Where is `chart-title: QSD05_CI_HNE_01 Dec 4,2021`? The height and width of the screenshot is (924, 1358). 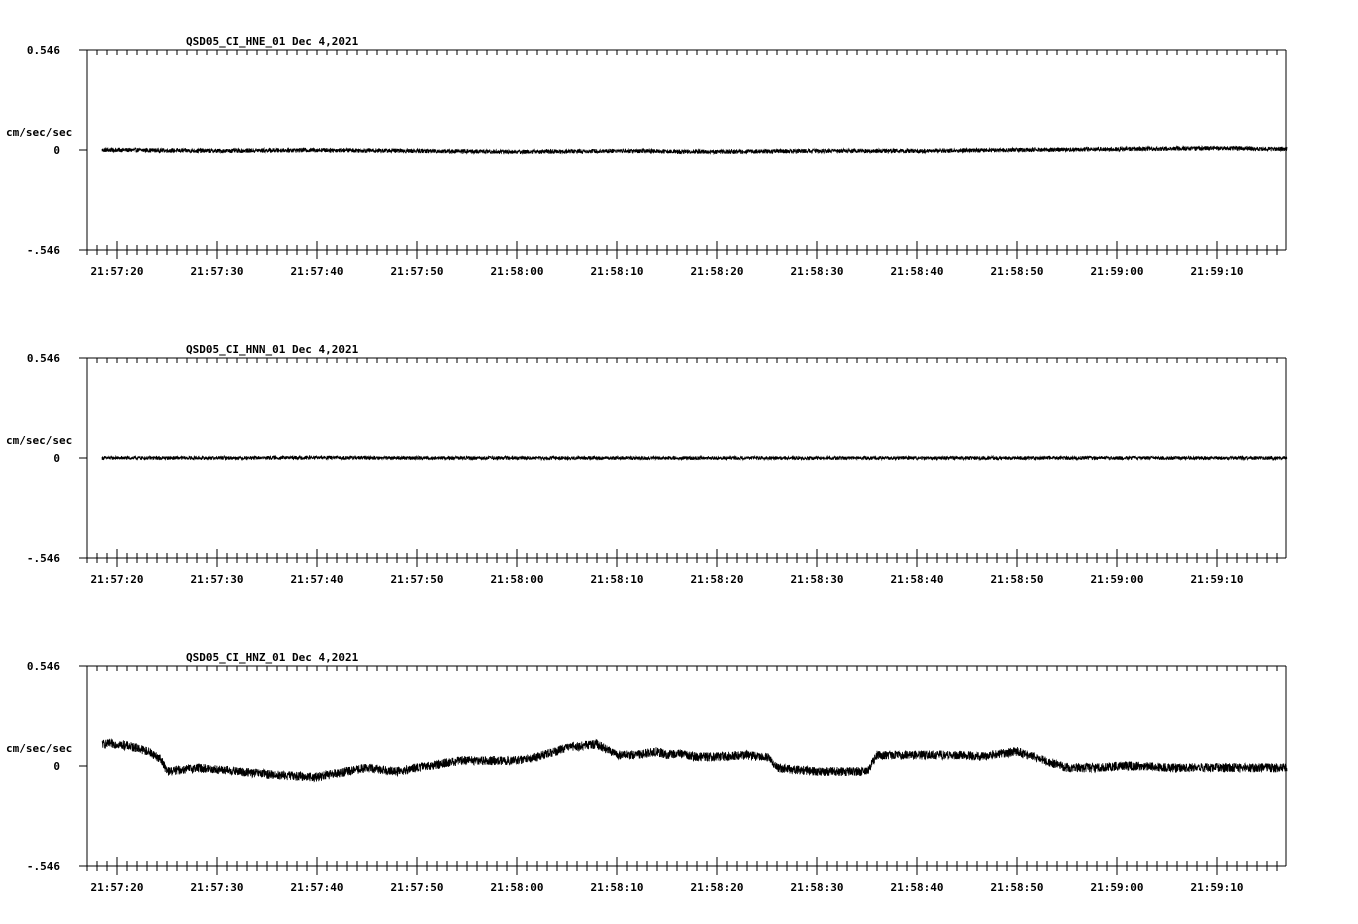 chart-title: QSD05_CI_HNE_01 Dec 4,2021 is located at coordinates (272, 41).